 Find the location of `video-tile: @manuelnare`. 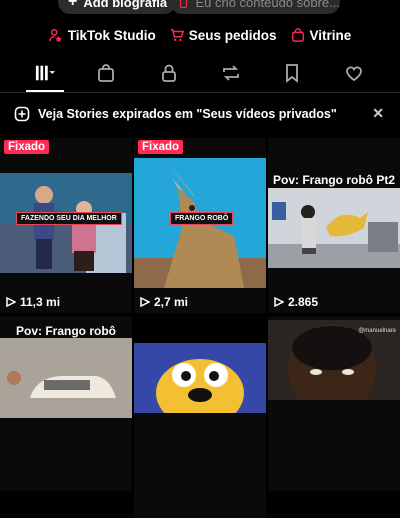

video-tile: @manuelnare is located at coordinates (334, 403).